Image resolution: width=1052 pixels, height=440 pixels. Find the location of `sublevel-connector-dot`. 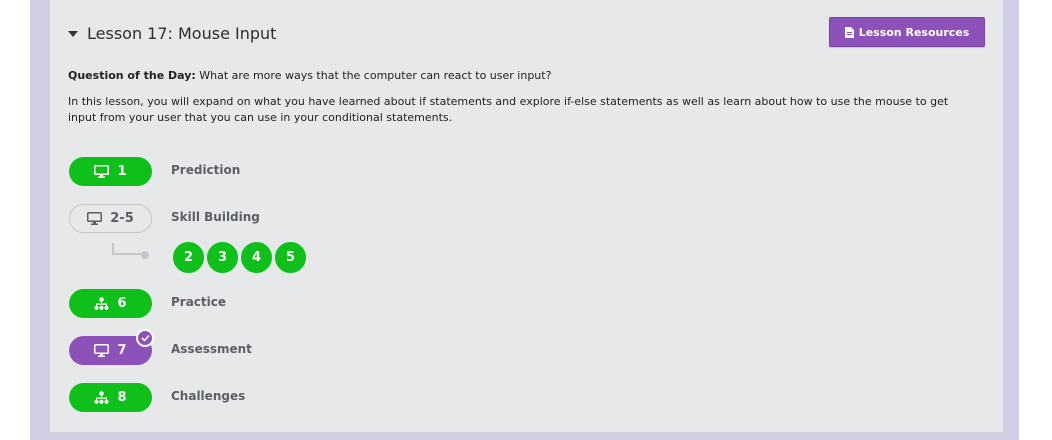

sublevel-connector-dot is located at coordinates (145, 255).